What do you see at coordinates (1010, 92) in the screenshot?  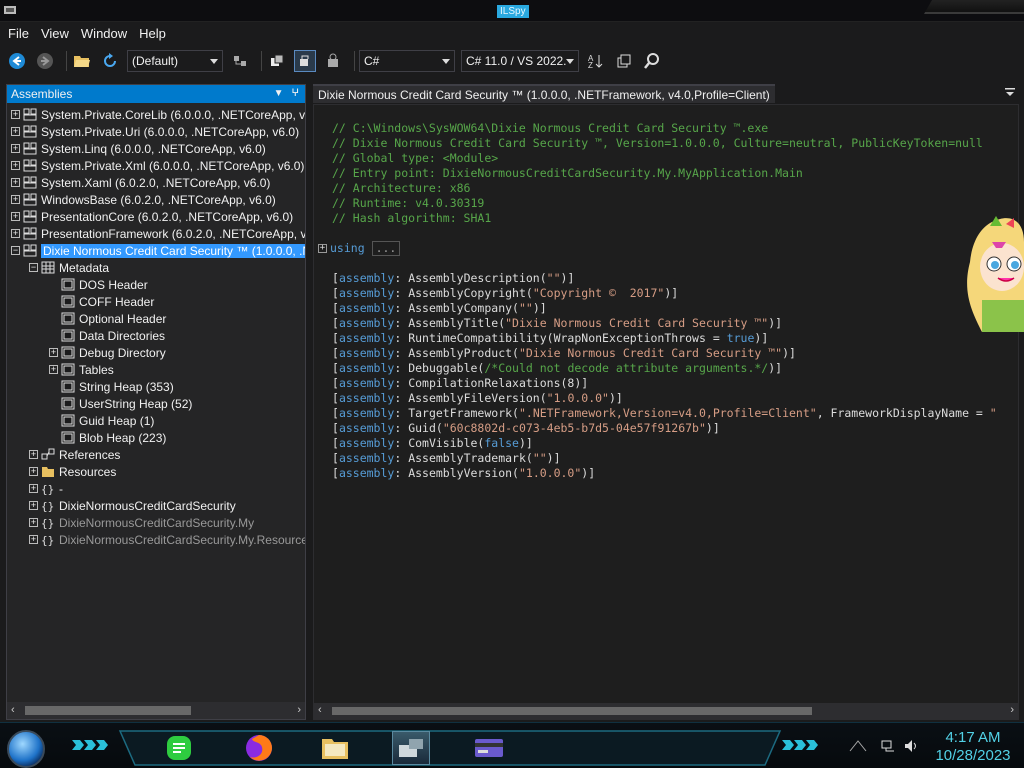 I see `tab-list-icon` at bounding box center [1010, 92].